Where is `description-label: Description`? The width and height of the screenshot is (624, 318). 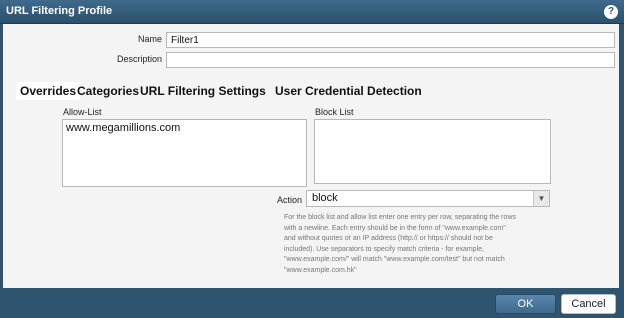 description-label: Description is located at coordinates (139, 59).